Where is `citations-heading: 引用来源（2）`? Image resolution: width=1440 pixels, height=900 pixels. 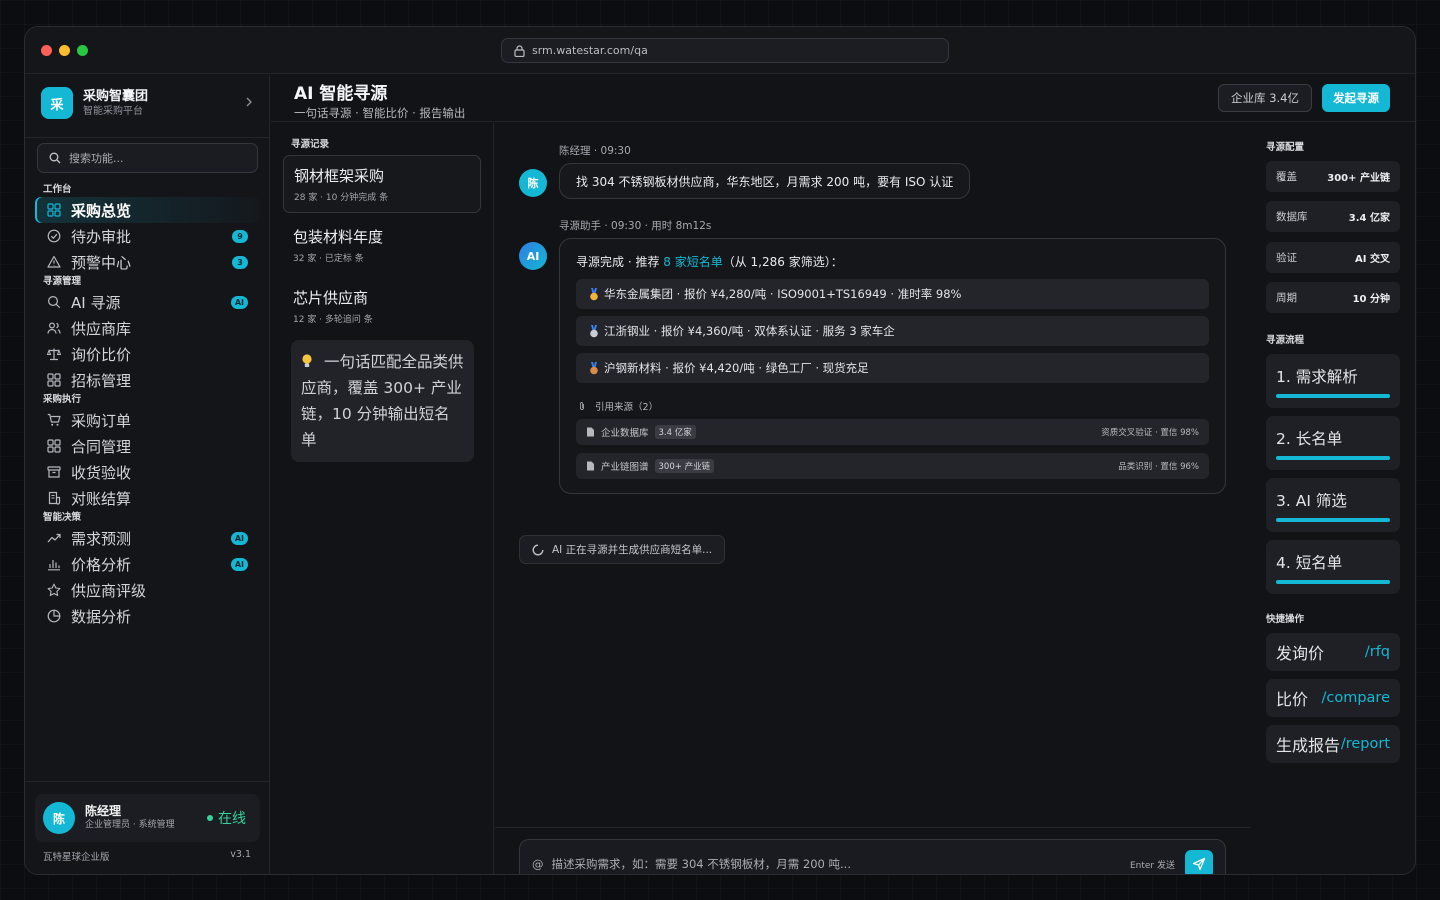 citations-heading: 引用来源（2） is located at coordinates (618, 406).